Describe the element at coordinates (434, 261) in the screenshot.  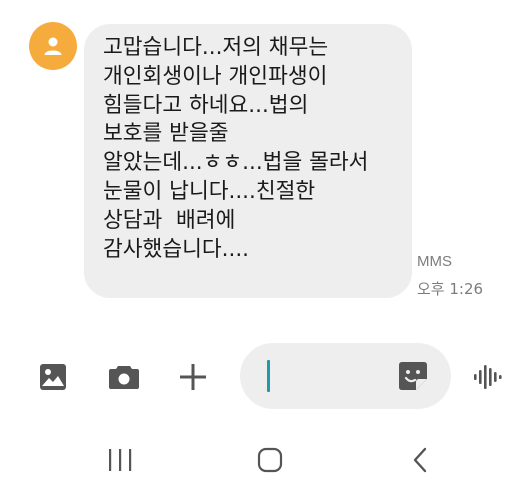
I see `message-type-label: MMS` at that location.